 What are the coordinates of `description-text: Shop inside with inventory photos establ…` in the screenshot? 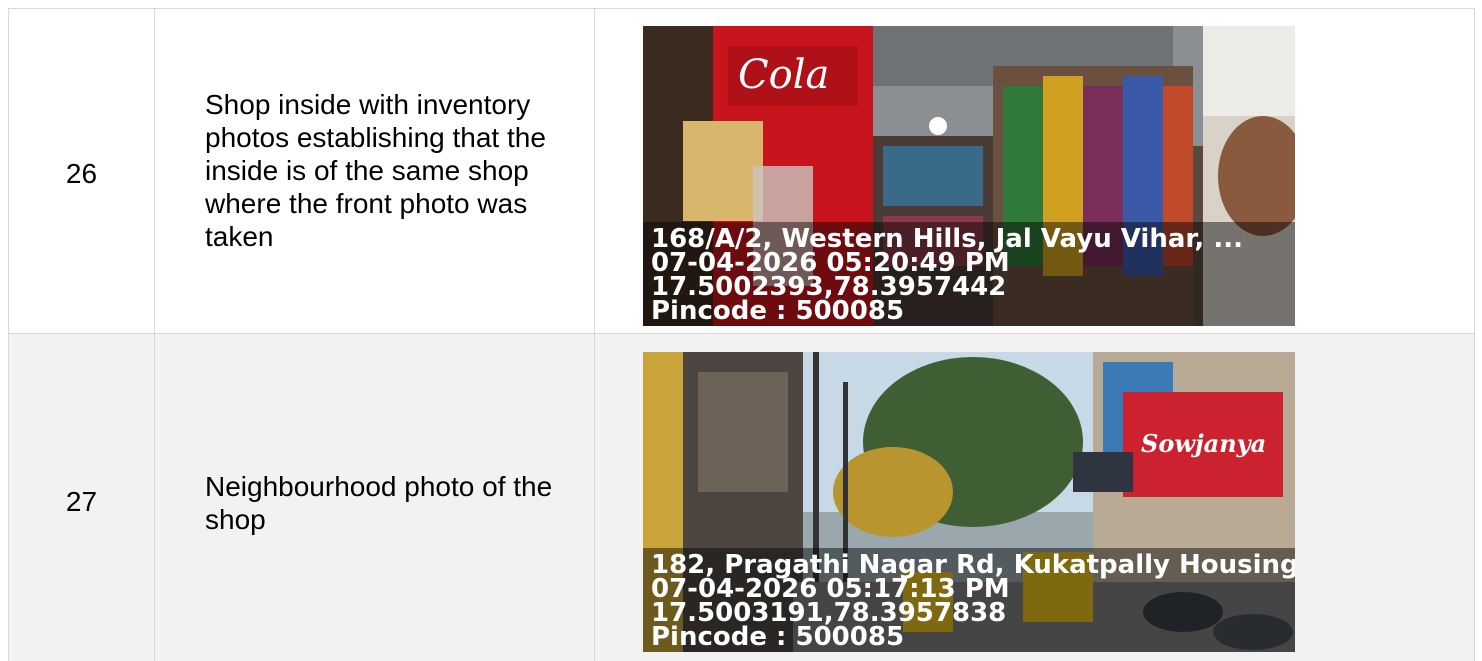 It's located at (375, 170).